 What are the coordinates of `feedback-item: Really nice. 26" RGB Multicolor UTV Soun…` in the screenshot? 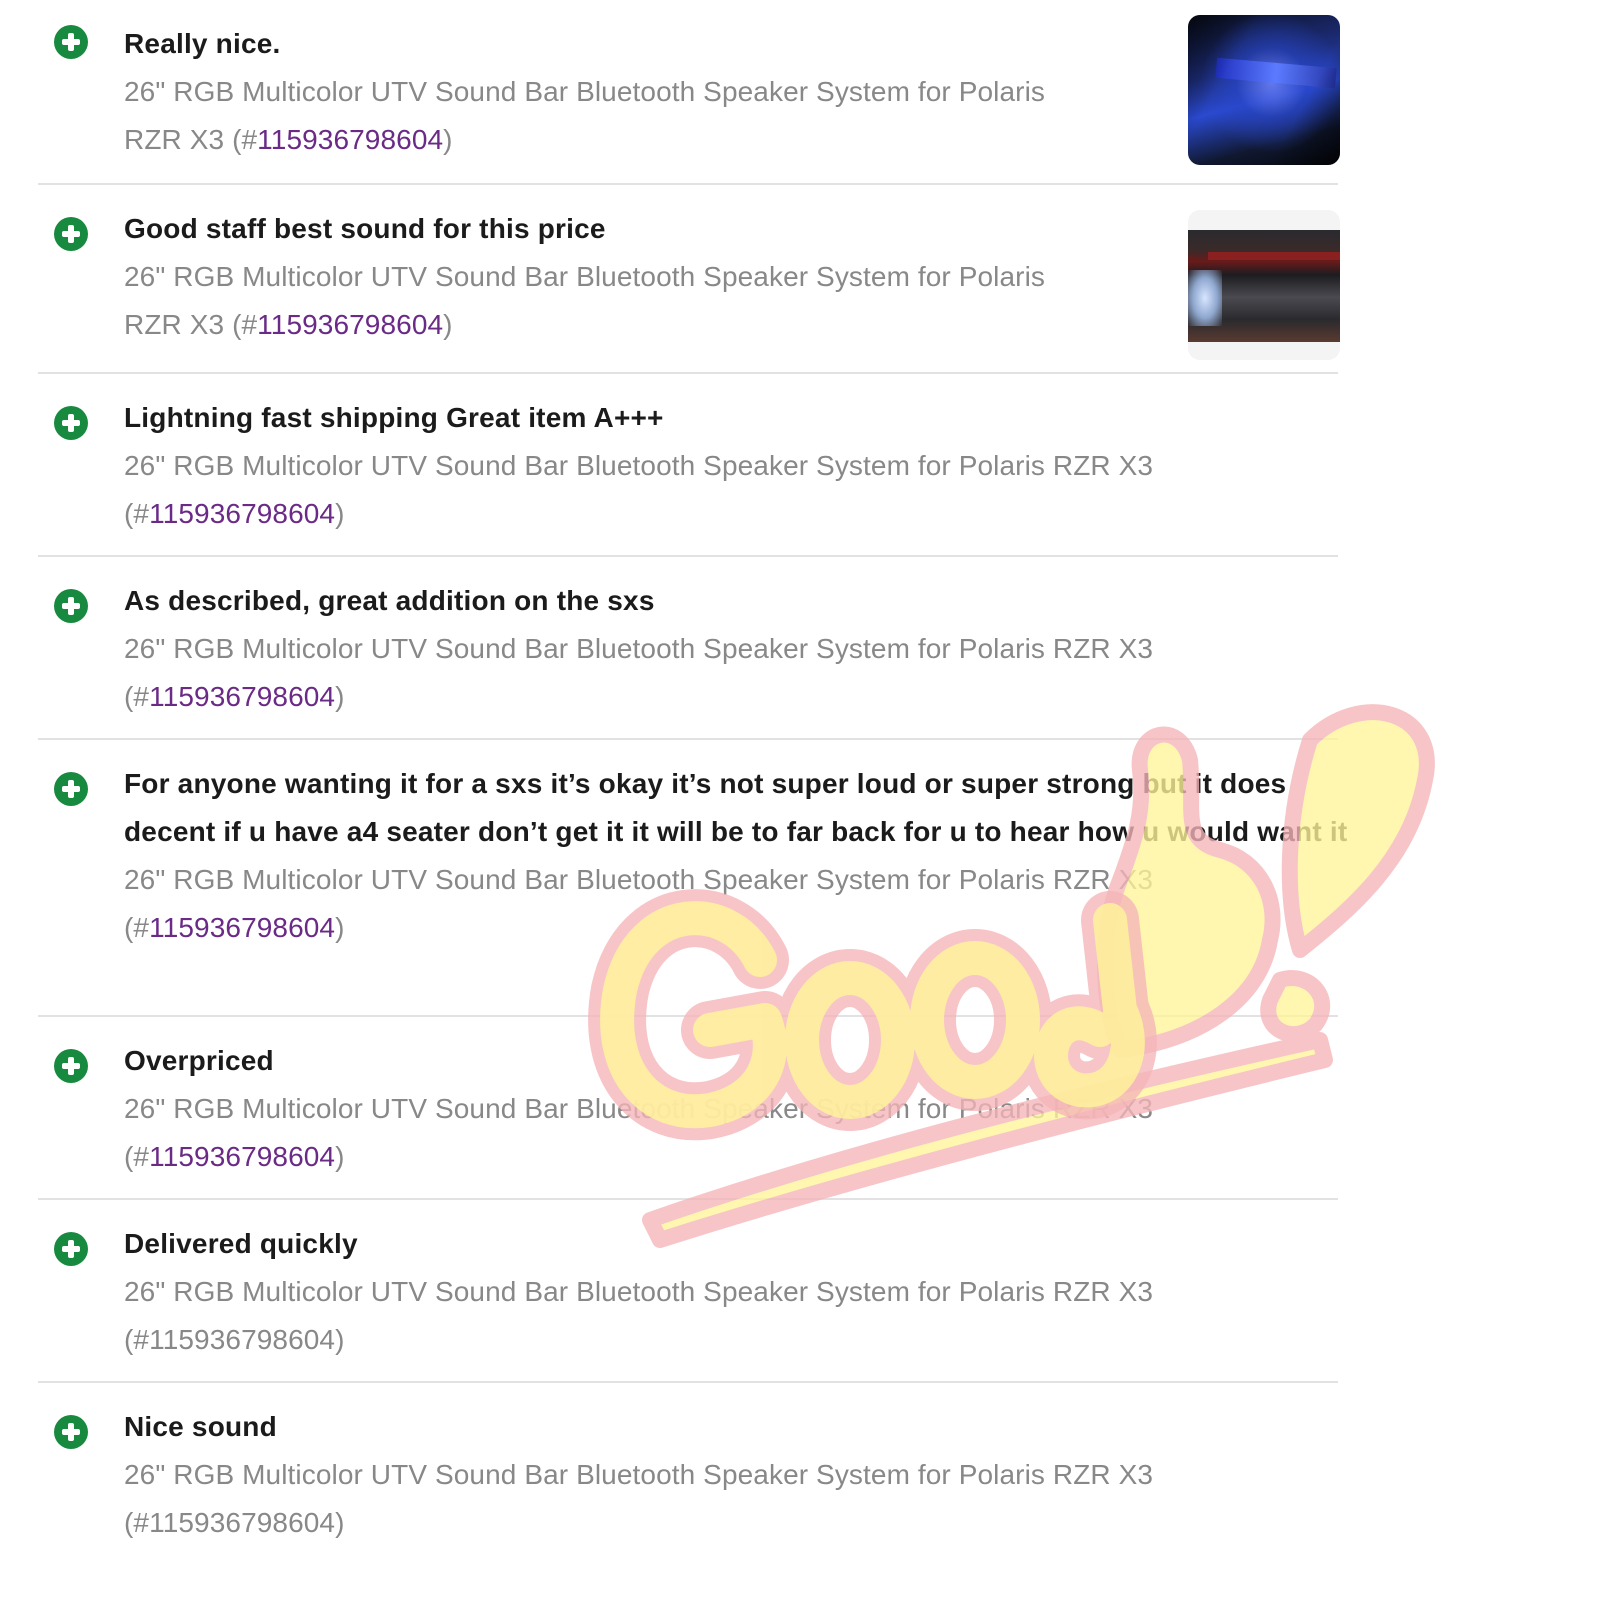 It's located at (689, 92).